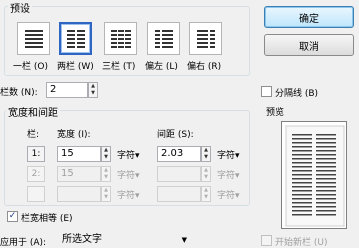 Image resolution: width=359 pixels, height=248 pixels. I want to click on check-icon: ✓, so click(12, 216).